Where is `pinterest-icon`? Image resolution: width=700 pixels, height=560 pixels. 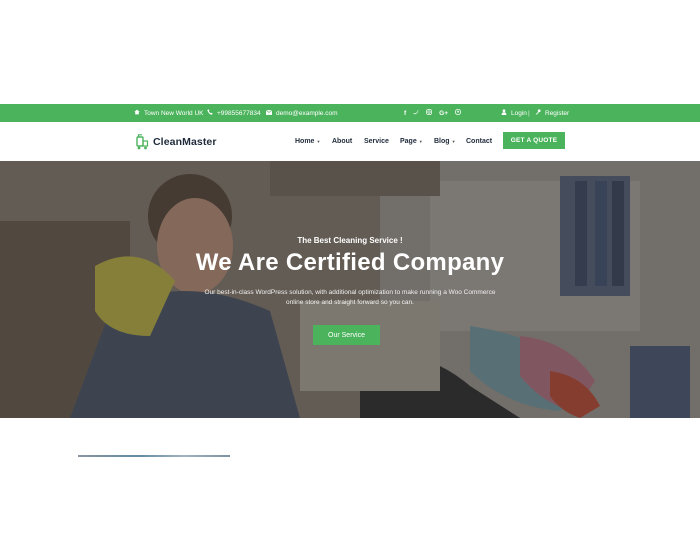 pinterest-icon is located at coordinates (458, 112).